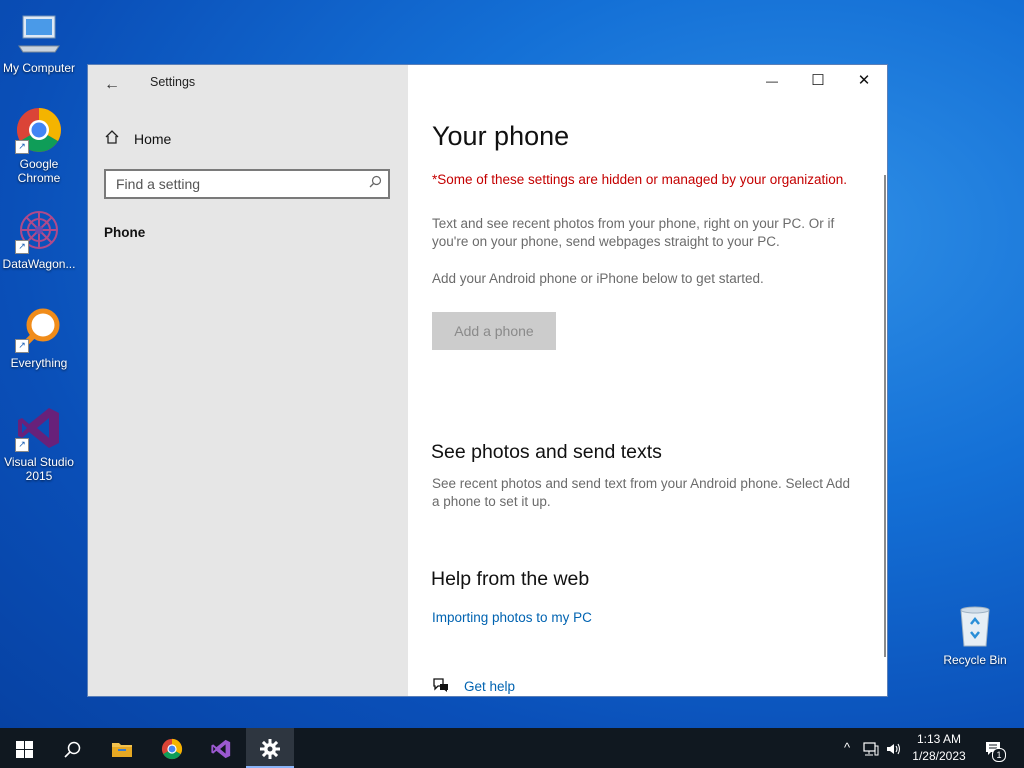 The width and height of the screenshot is (1024, 768). I want to click on clock-date: 1/28/2023, so click(939, 756).